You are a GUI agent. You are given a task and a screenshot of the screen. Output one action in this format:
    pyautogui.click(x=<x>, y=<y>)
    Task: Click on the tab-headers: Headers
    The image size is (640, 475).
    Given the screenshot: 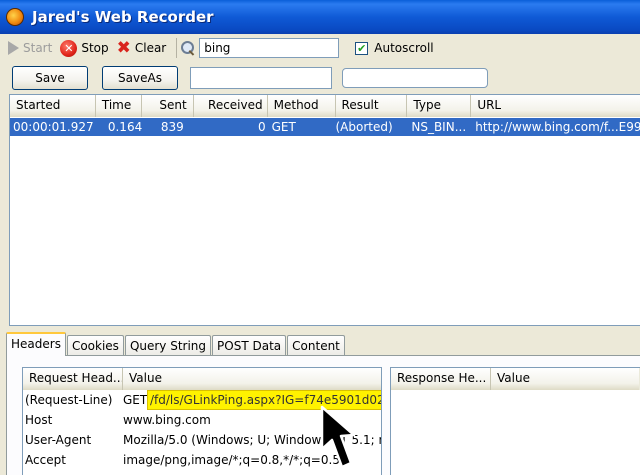 What is the action you would take?
    pyautogui.click(x=36, y=344)
    